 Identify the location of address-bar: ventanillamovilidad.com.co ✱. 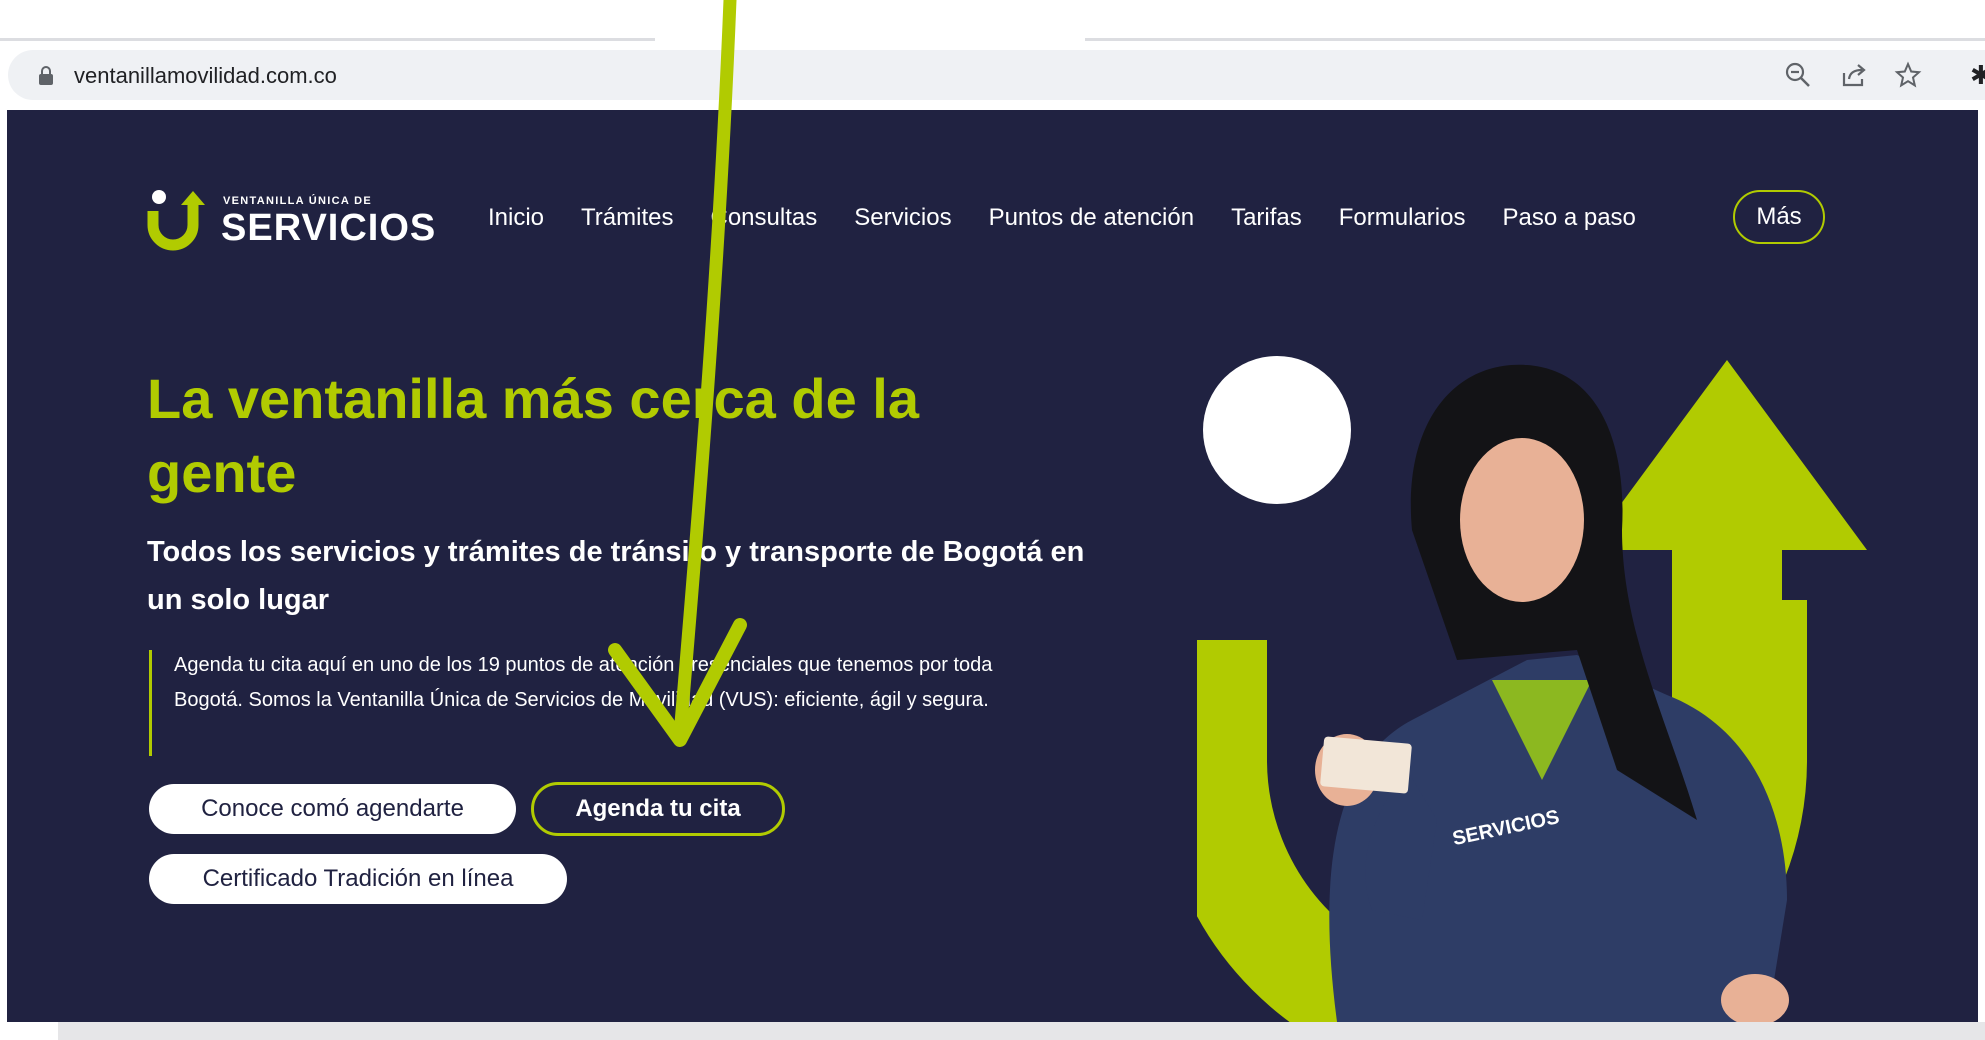
(996, 75).